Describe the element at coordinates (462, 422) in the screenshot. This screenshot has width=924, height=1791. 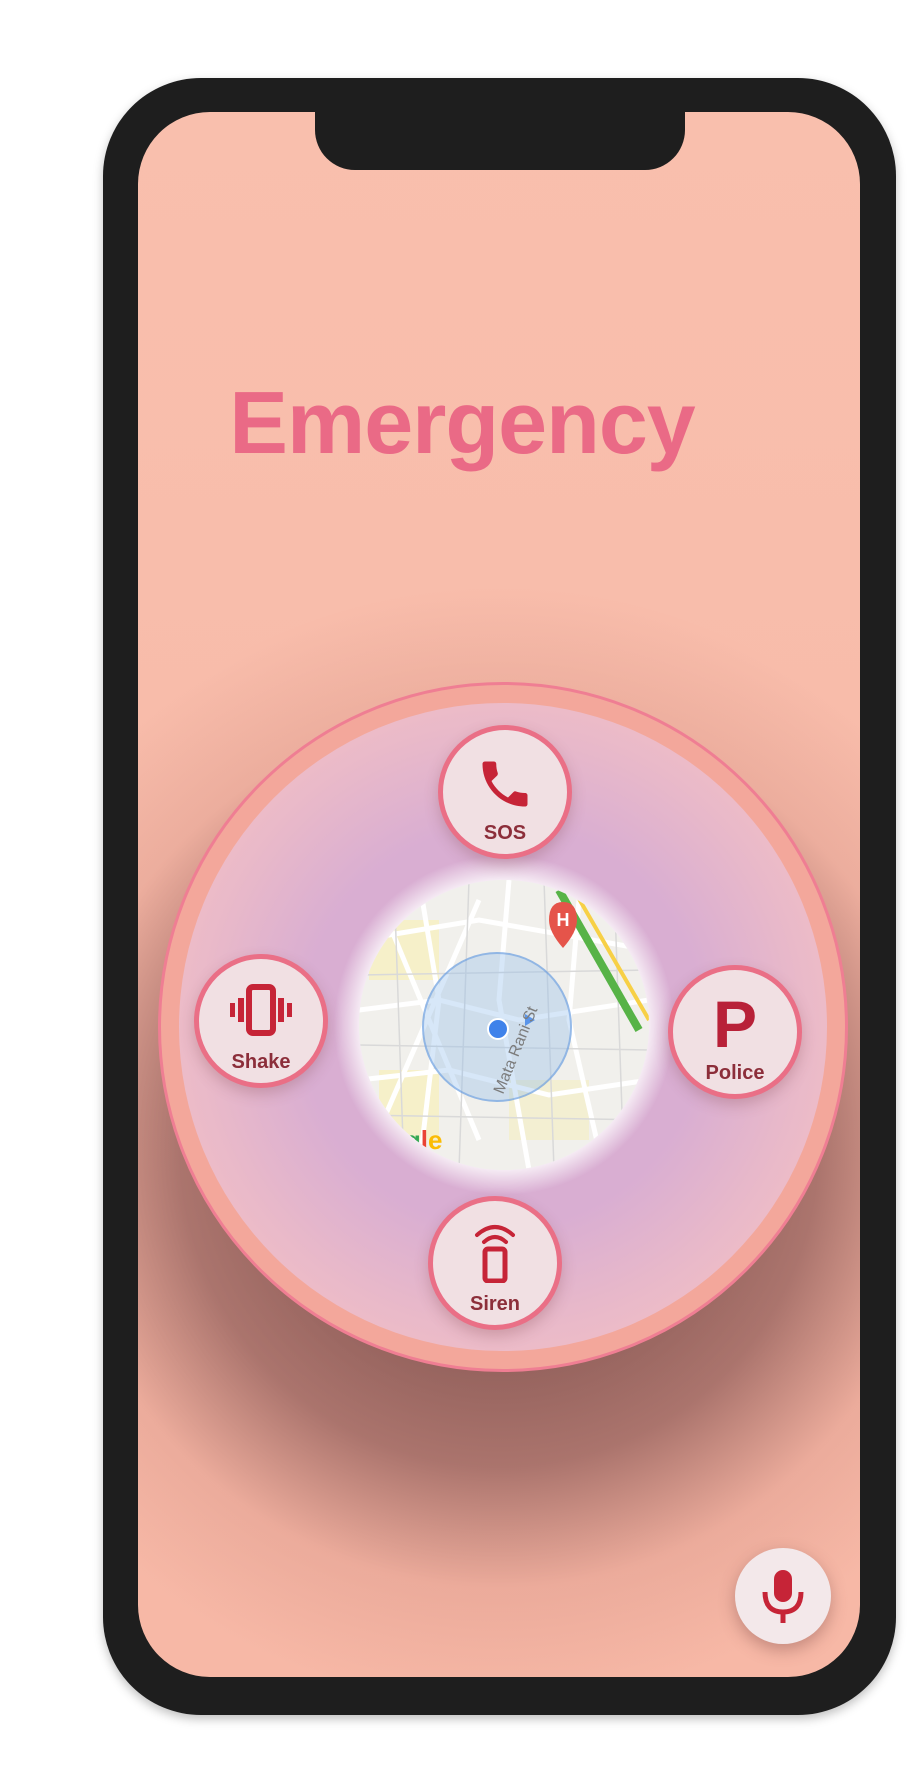
I see `page-title: Emergency` at that location.